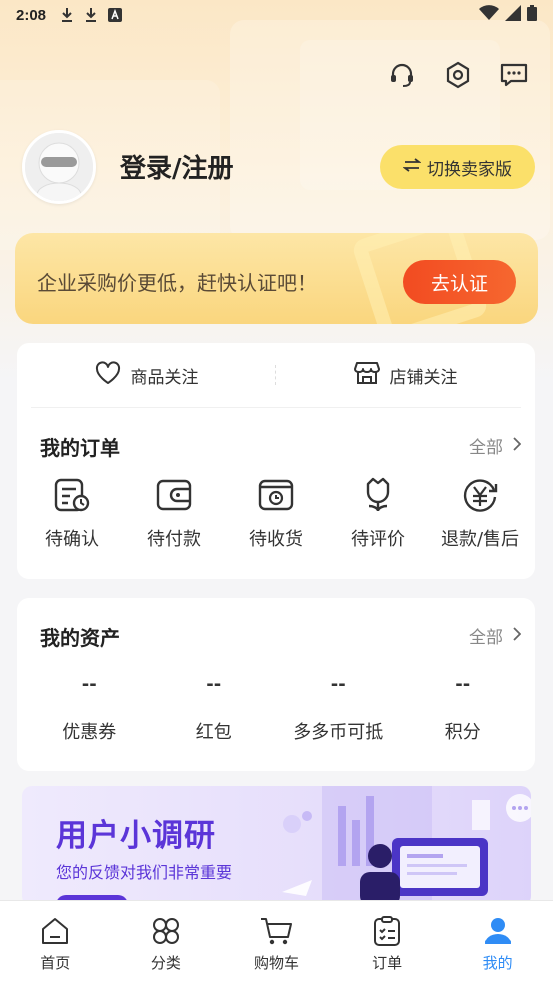 This screenshot has height=983, width=553. I want to click on order-status-grid: 待确认 待付款 待收货 待评价 退款/售后, so click(276, 513).